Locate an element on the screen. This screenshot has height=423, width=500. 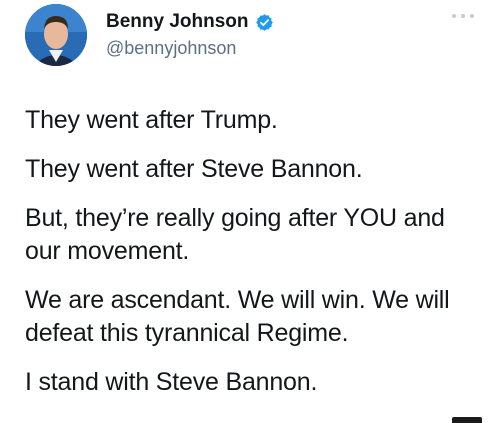
corner-mark is located at coordinates (467, 420).